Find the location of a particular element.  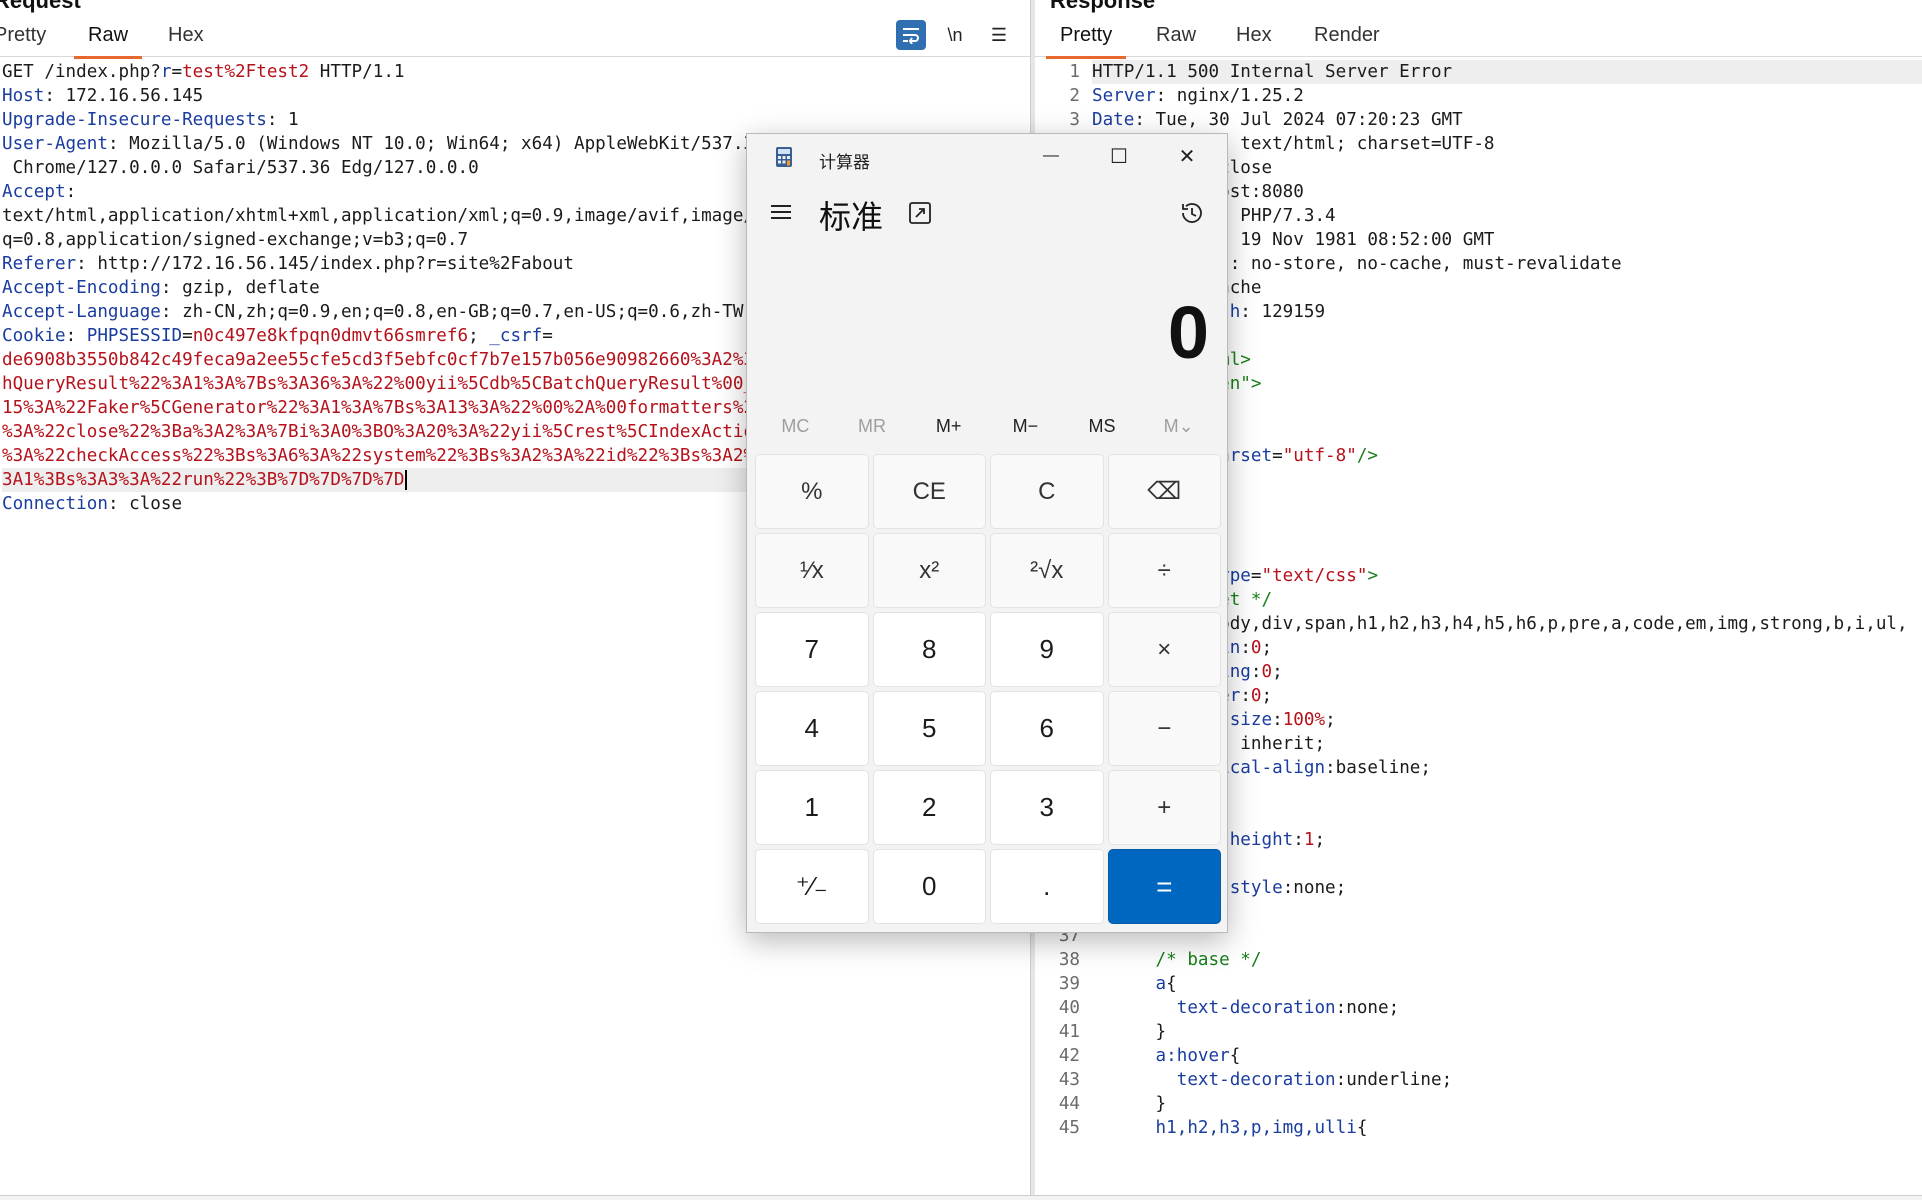

calculator-titlebar: 计算器 — ☐ ✕ is located at coordinates (987, 156).